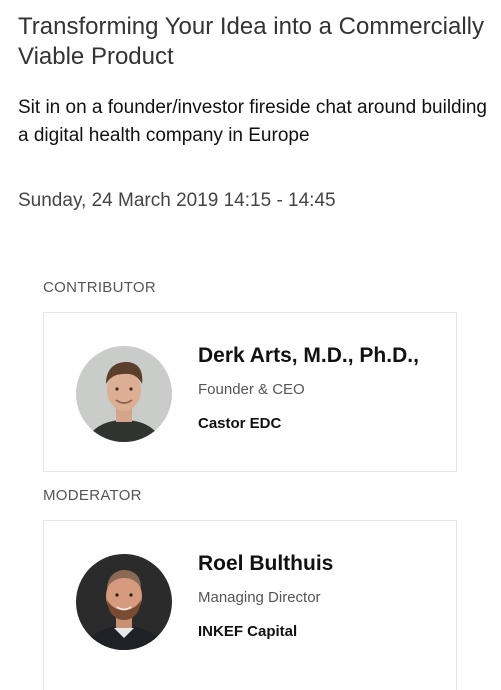 This screenshot has width=501, height=690. I want to click on moderator-avatar-image, so click(124, 602).